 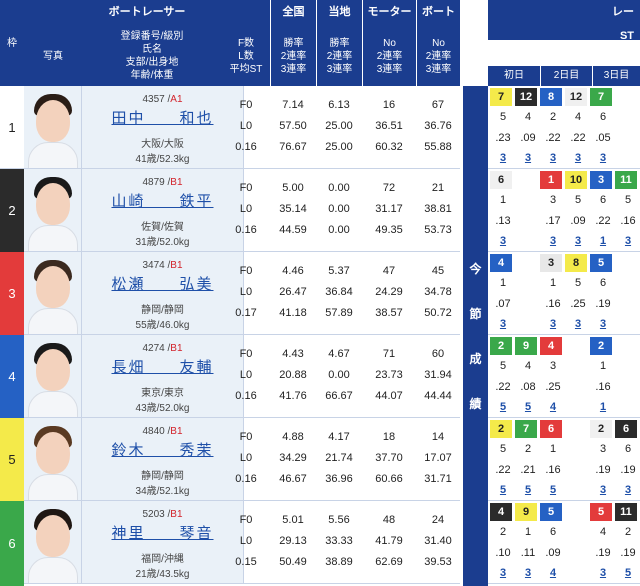 What do you see at coordinates (162, 476) in the screenshot?
I see `branch-origin: 静岡/静岡` at bounding box center [162, 476].